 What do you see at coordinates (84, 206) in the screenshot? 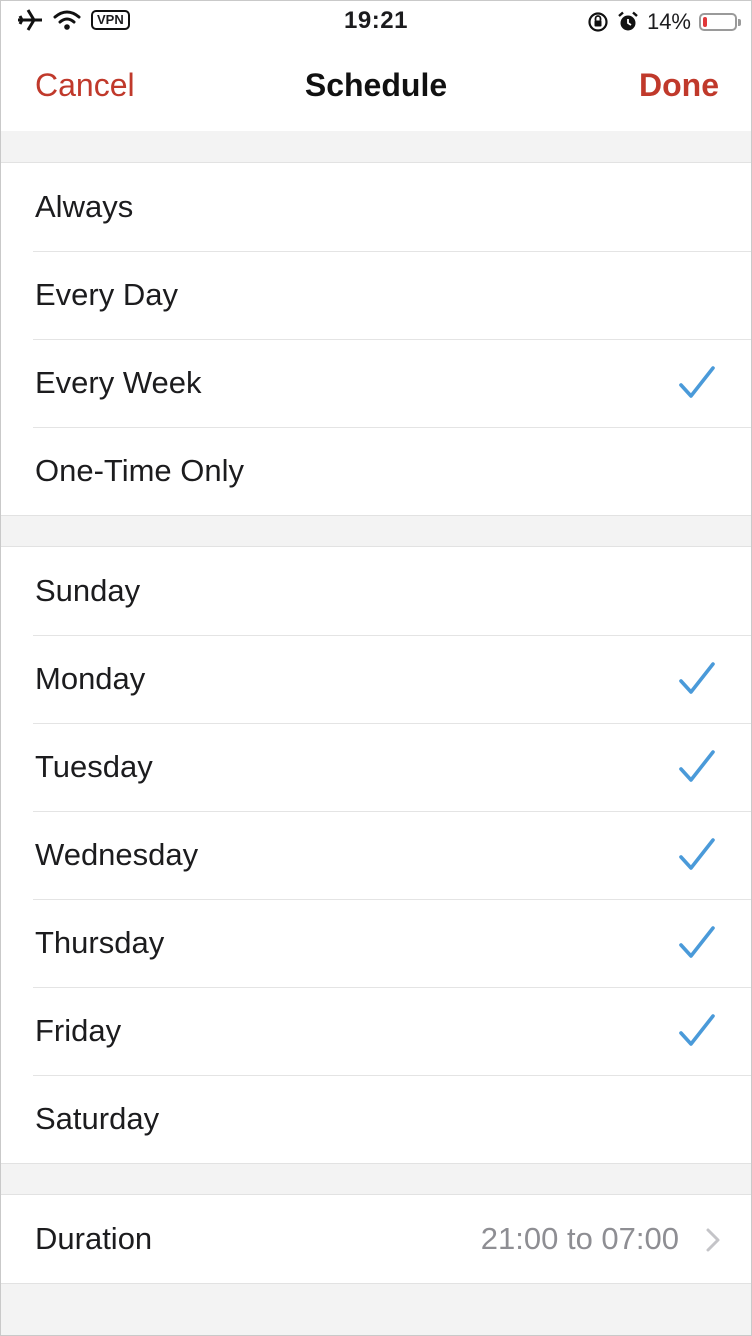
I see `frequency-option-label: Always` at bounding box center [84, 206].